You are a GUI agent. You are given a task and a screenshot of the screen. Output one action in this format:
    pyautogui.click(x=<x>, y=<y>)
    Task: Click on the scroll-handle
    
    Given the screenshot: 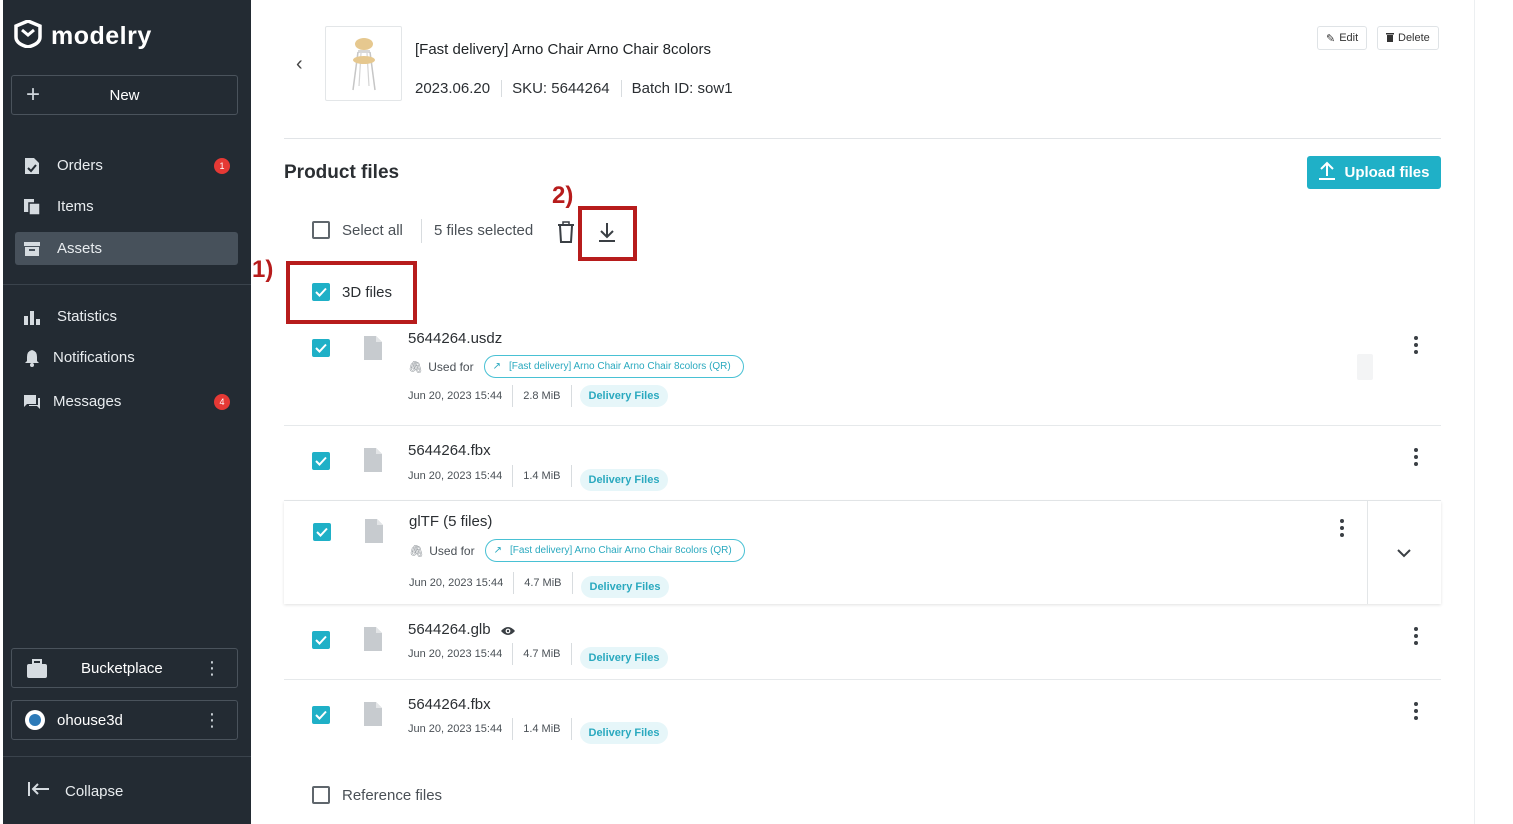 What is the action you would take?
    pyautogui.click(x=1365, y=367)
    